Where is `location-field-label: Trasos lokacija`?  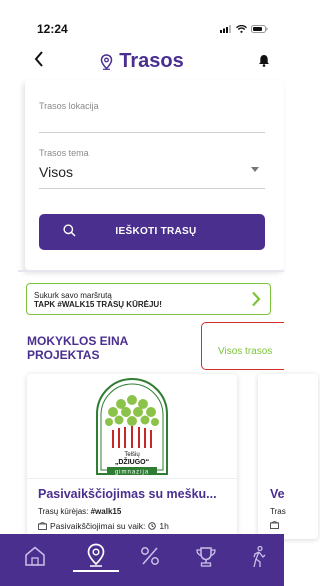 location-field-label: Trasos lokacija is located at coordinates (69, 106).